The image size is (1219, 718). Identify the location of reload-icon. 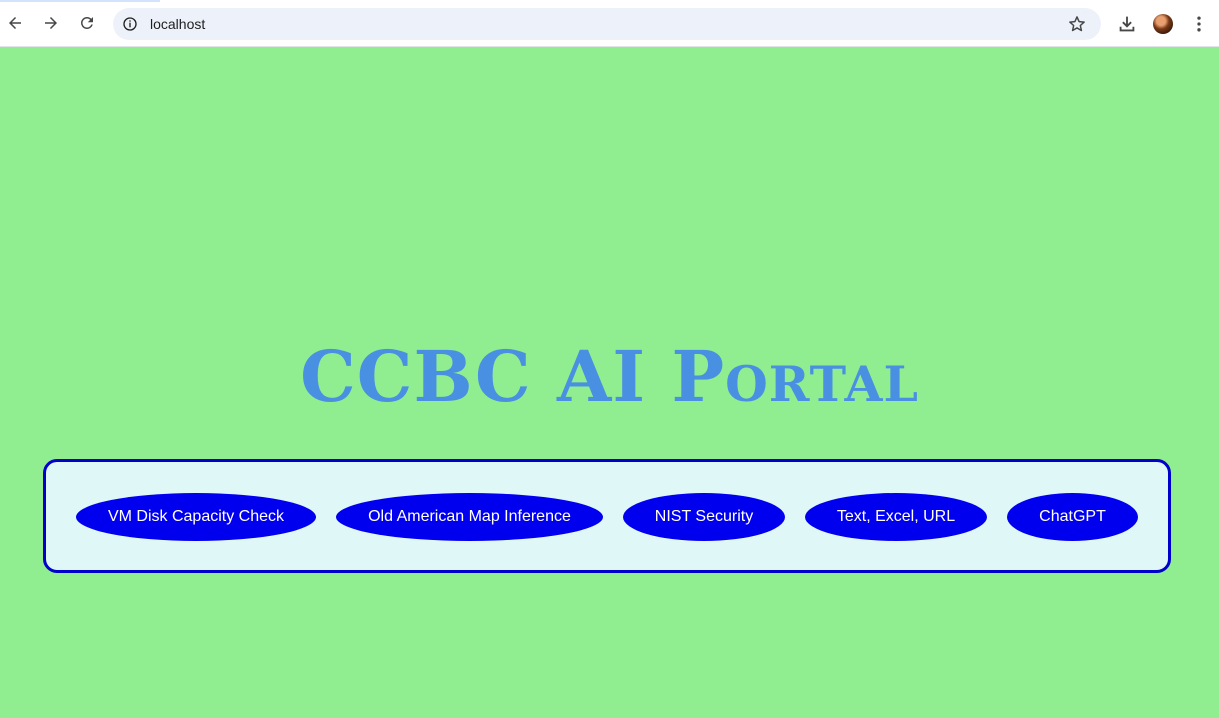
(86, 22).